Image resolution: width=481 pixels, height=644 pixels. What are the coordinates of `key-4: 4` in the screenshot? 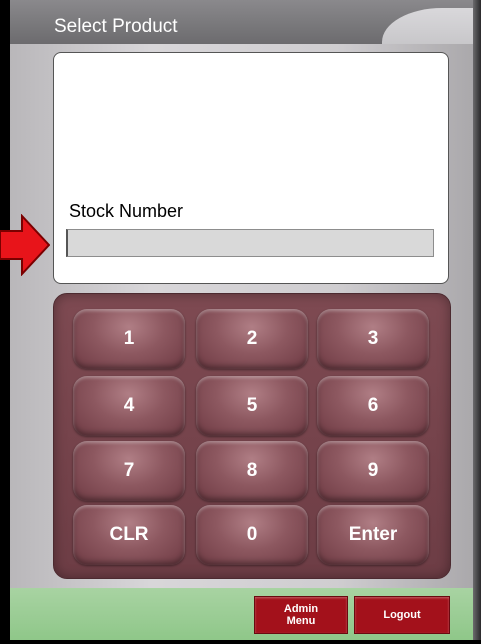 It's located at (129, 406).